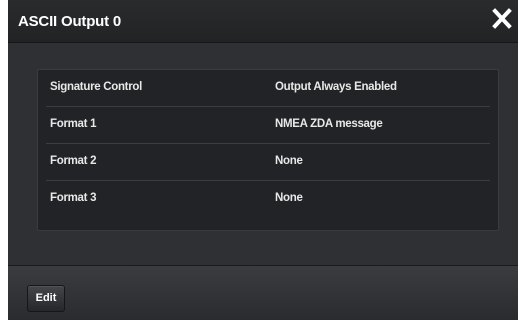  Describe the element at coordinates (46, 298) in the screenshot. I see `edit-button: Edit` at that location.